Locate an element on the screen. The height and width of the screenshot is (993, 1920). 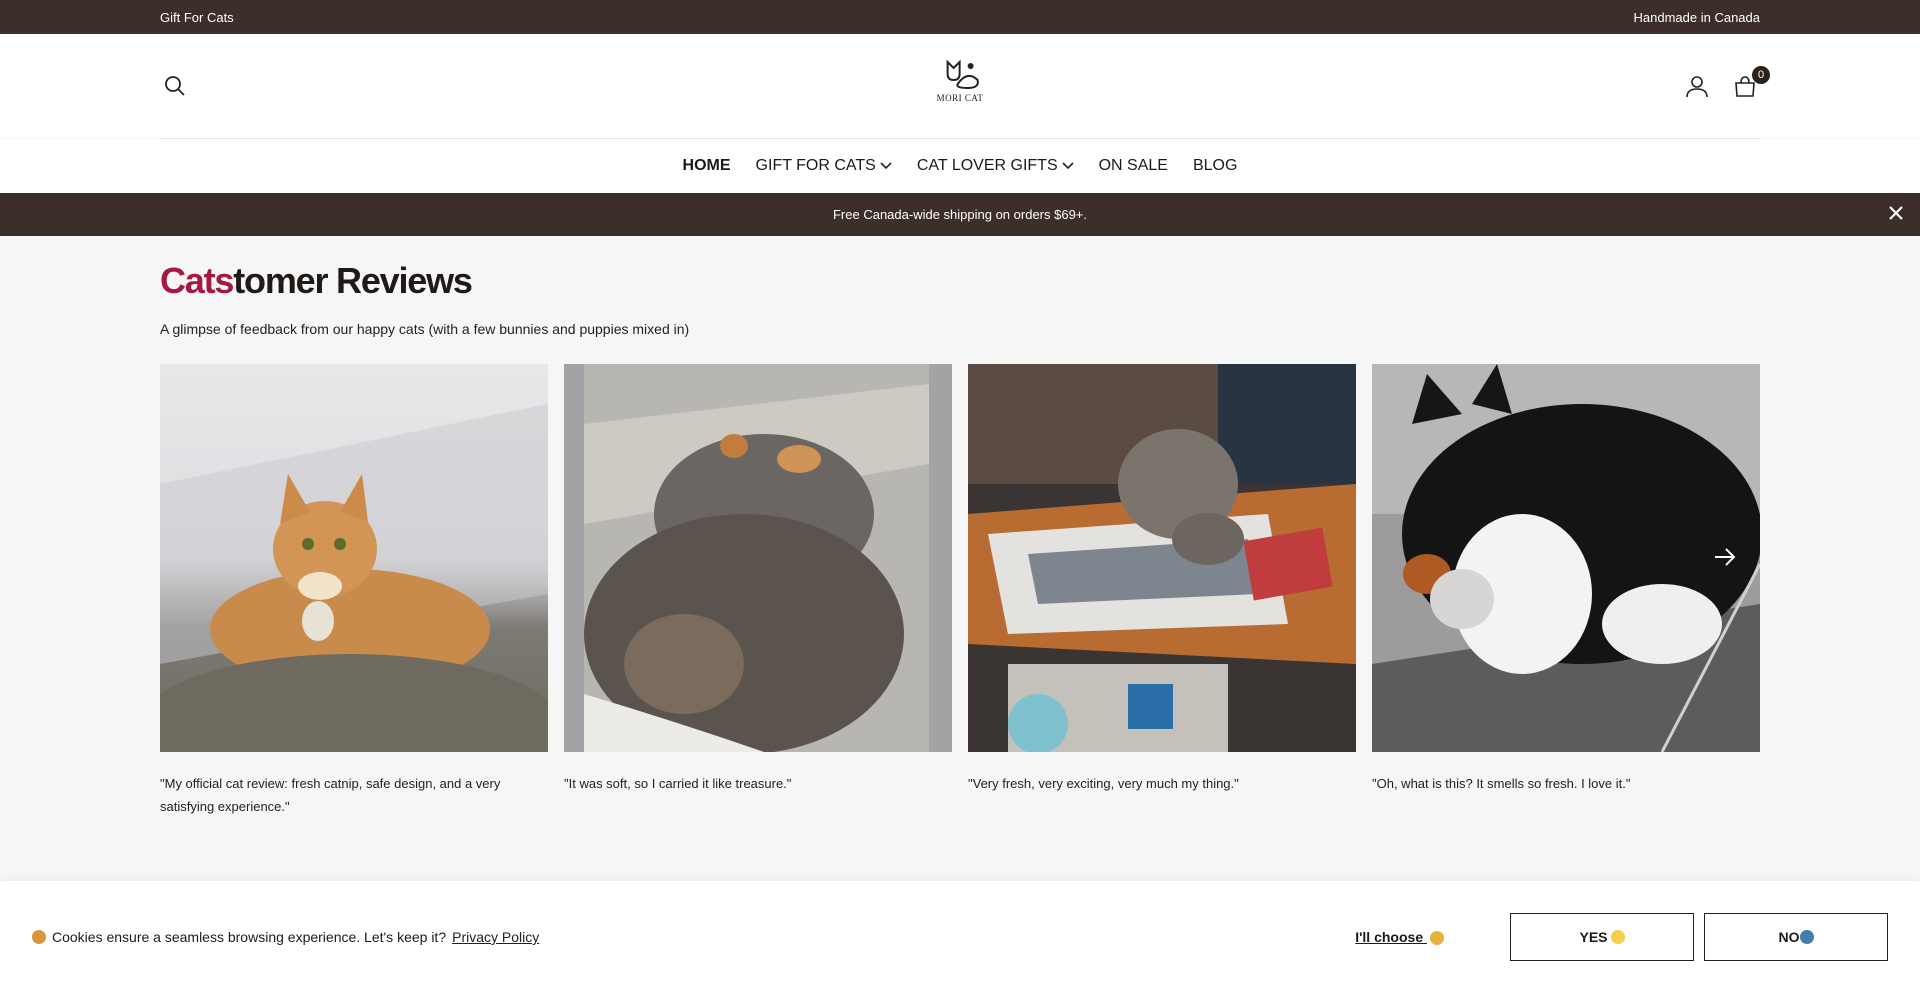
cookie-no-button: NO is located at coordinates (1796, 937).